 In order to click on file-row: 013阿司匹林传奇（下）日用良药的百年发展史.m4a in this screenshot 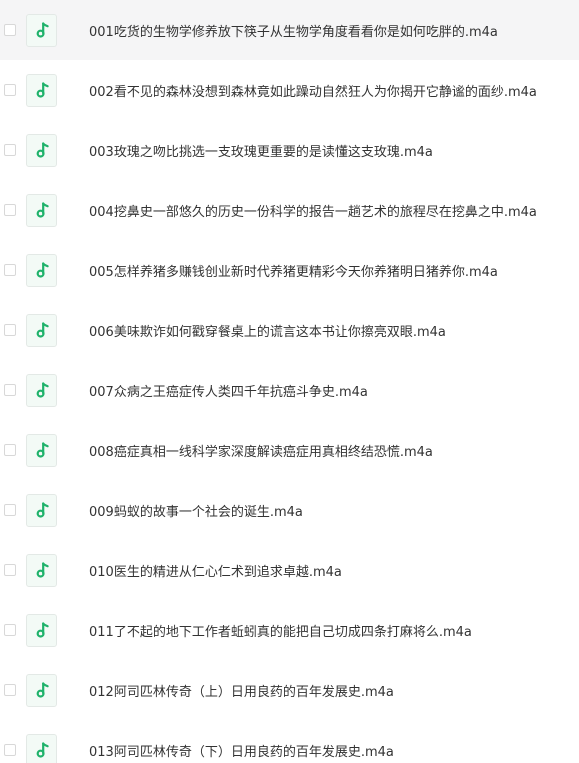, I will do `click(289, 741)`.